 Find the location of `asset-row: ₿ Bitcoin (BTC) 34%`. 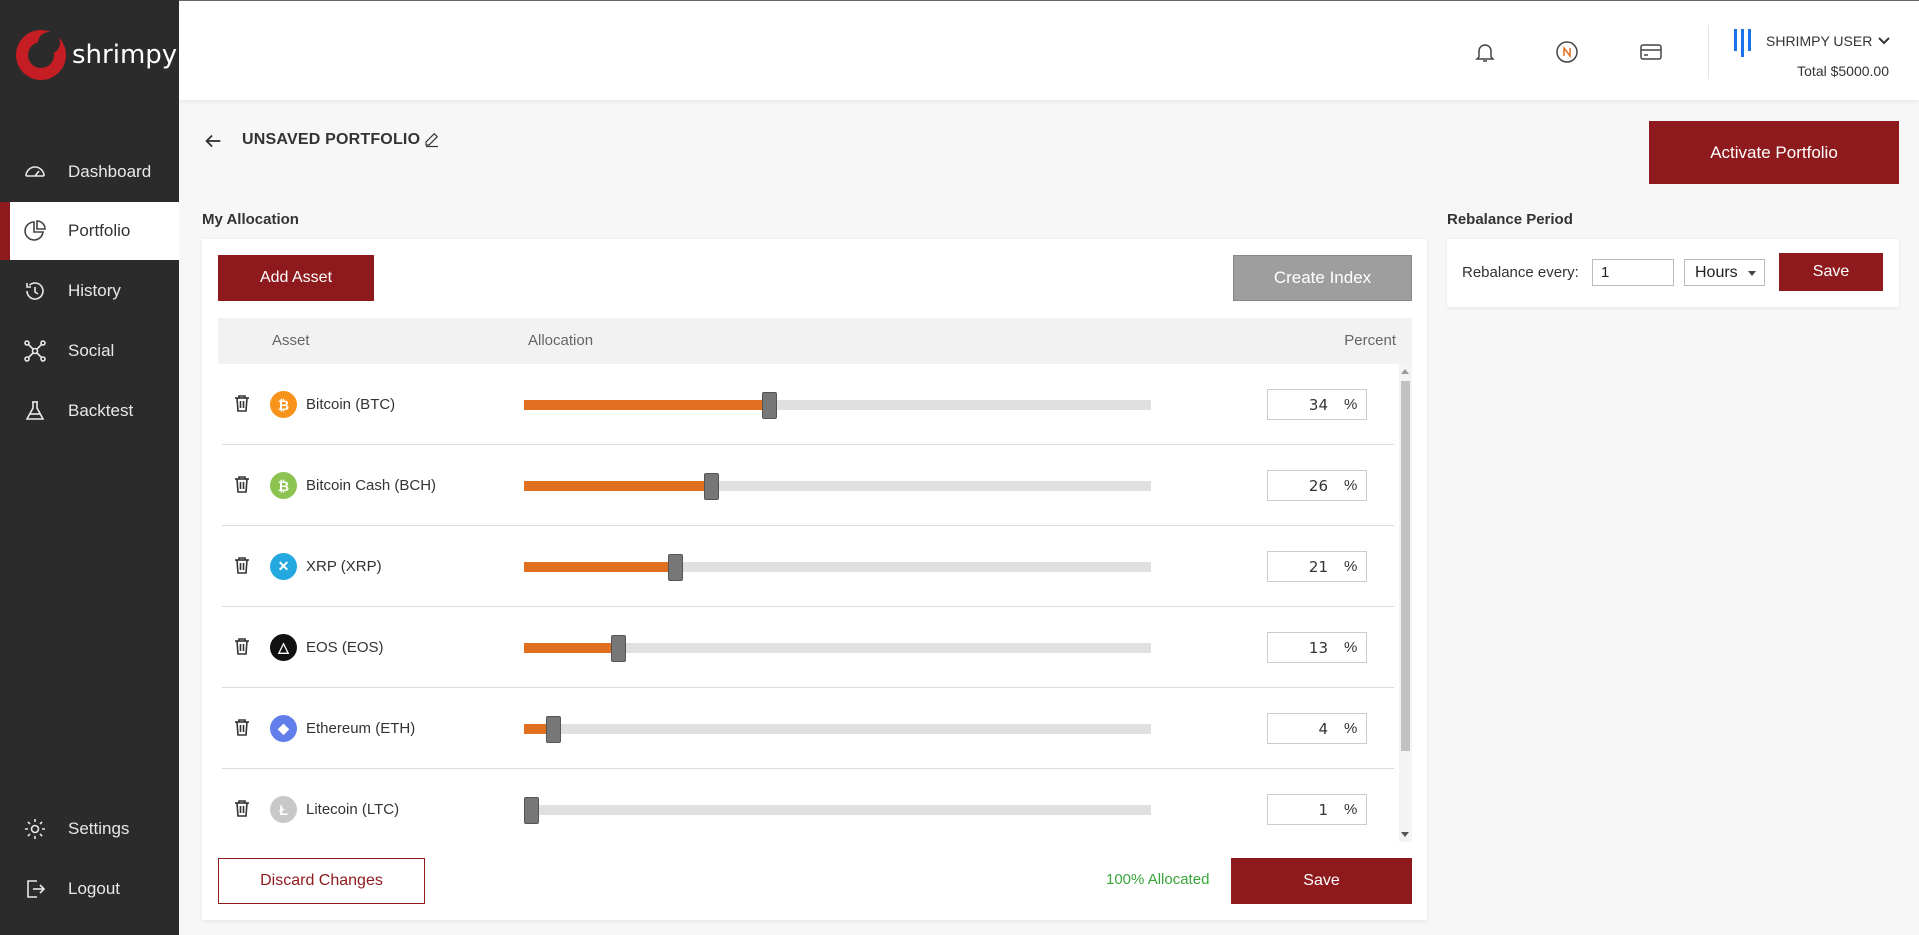

asset-row: ₿ Bitcoin (BTC) 34% is located at coordinates (808, 404).